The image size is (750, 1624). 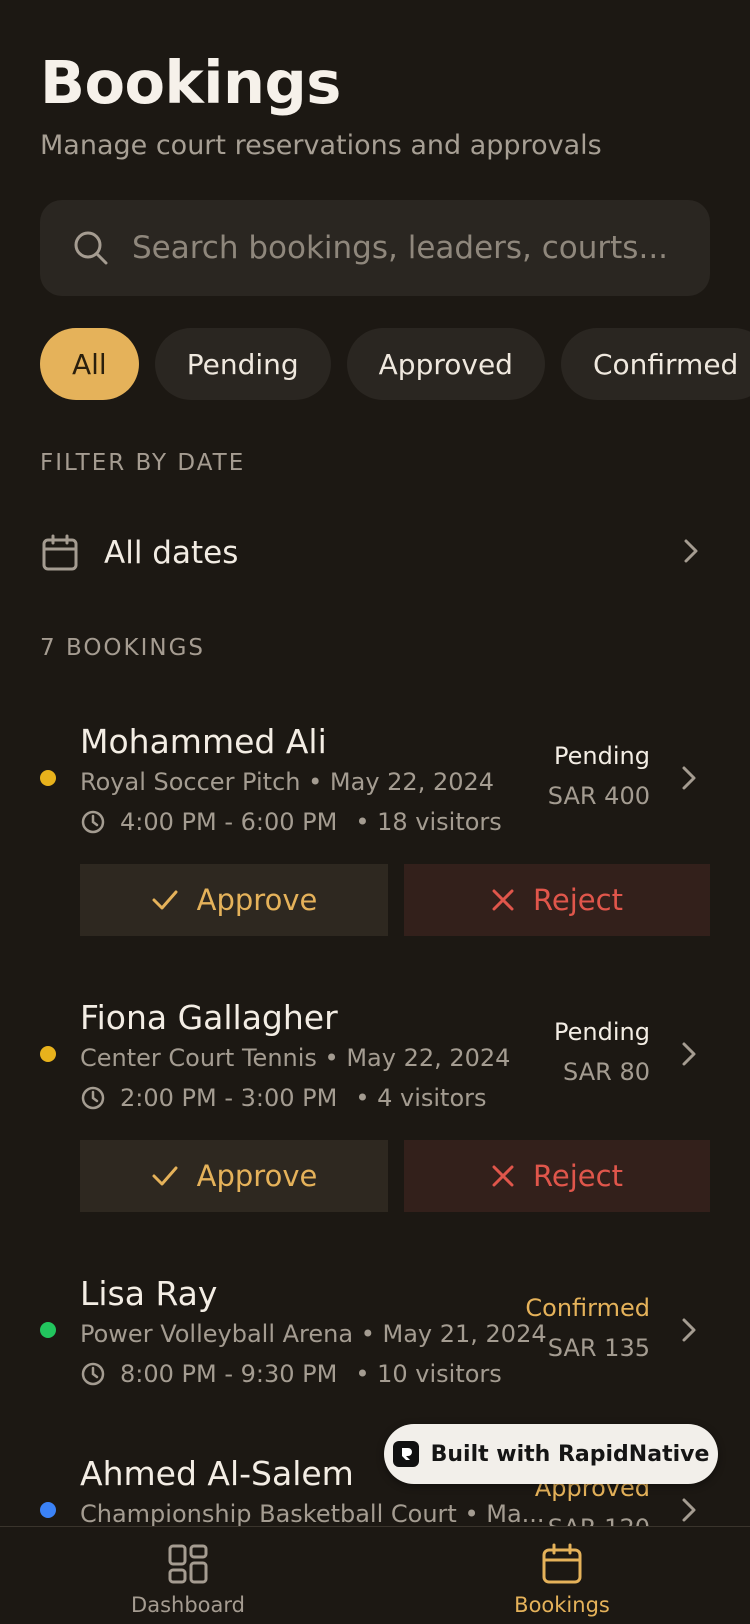 What do you see at coordinates (209, 1017) in the screenshot?
I see `booking-leader-name: Fiona Gallagher` at bounding box center [209, 1017].